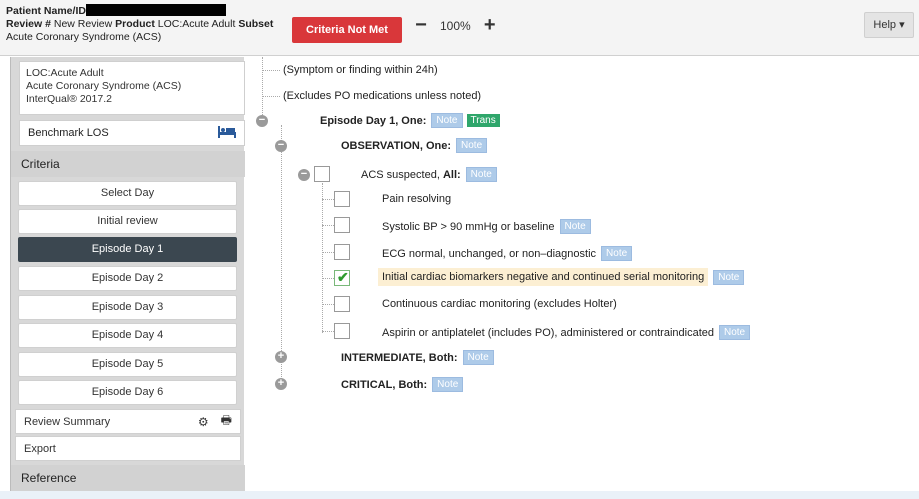 The image size is (919, 499). Describe the element at coordinates (68, 133) in the screenshot. I see `benchmark-label: Benchmark LOS` at that location.